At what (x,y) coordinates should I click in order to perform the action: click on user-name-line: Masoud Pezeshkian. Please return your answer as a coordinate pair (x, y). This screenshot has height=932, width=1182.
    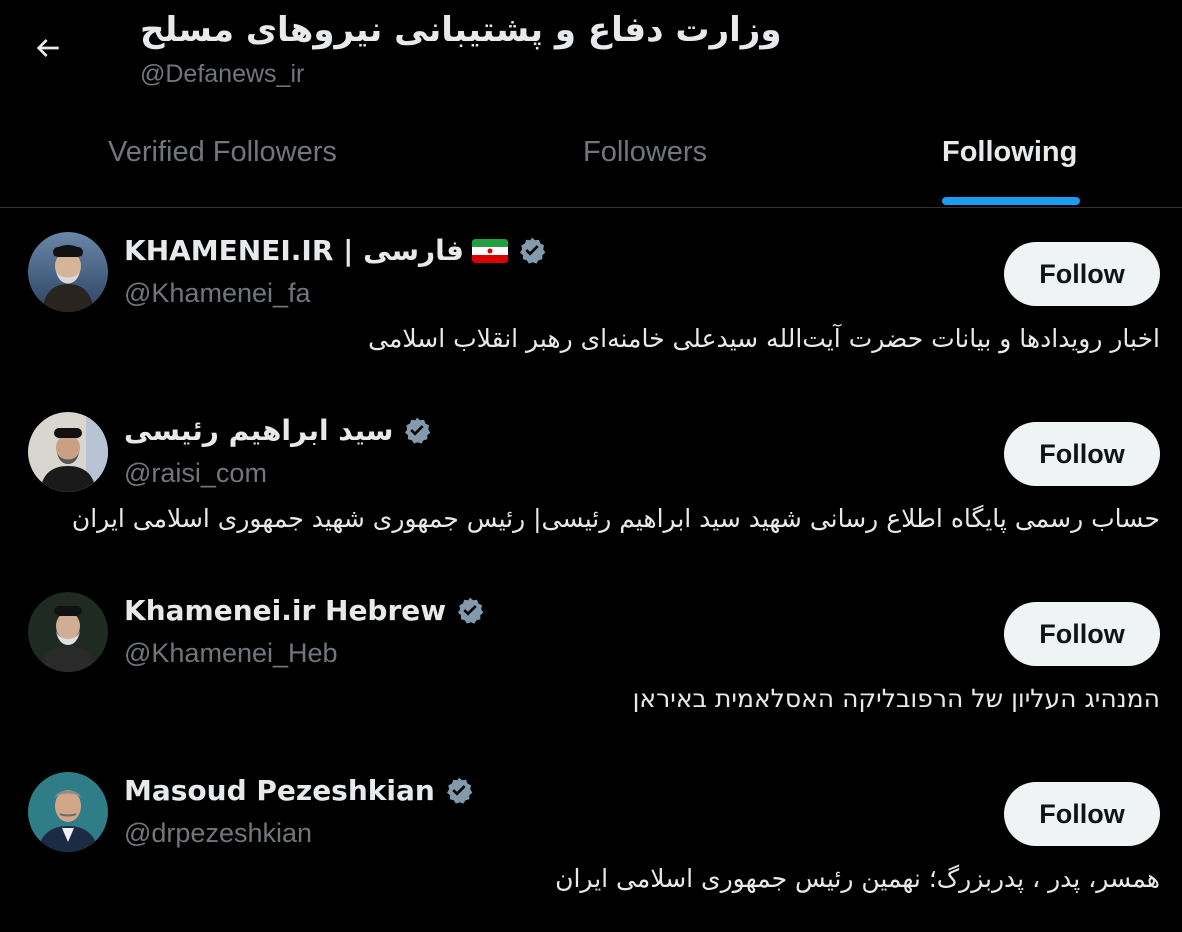
    Looking at the image, I should click on (299, 790).